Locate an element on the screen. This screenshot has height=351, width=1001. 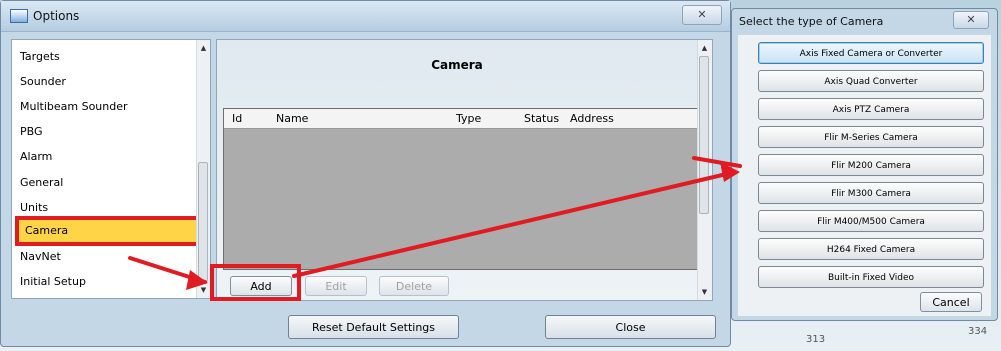
nav-item-targets: Targets is located at coordinates (105, 57).